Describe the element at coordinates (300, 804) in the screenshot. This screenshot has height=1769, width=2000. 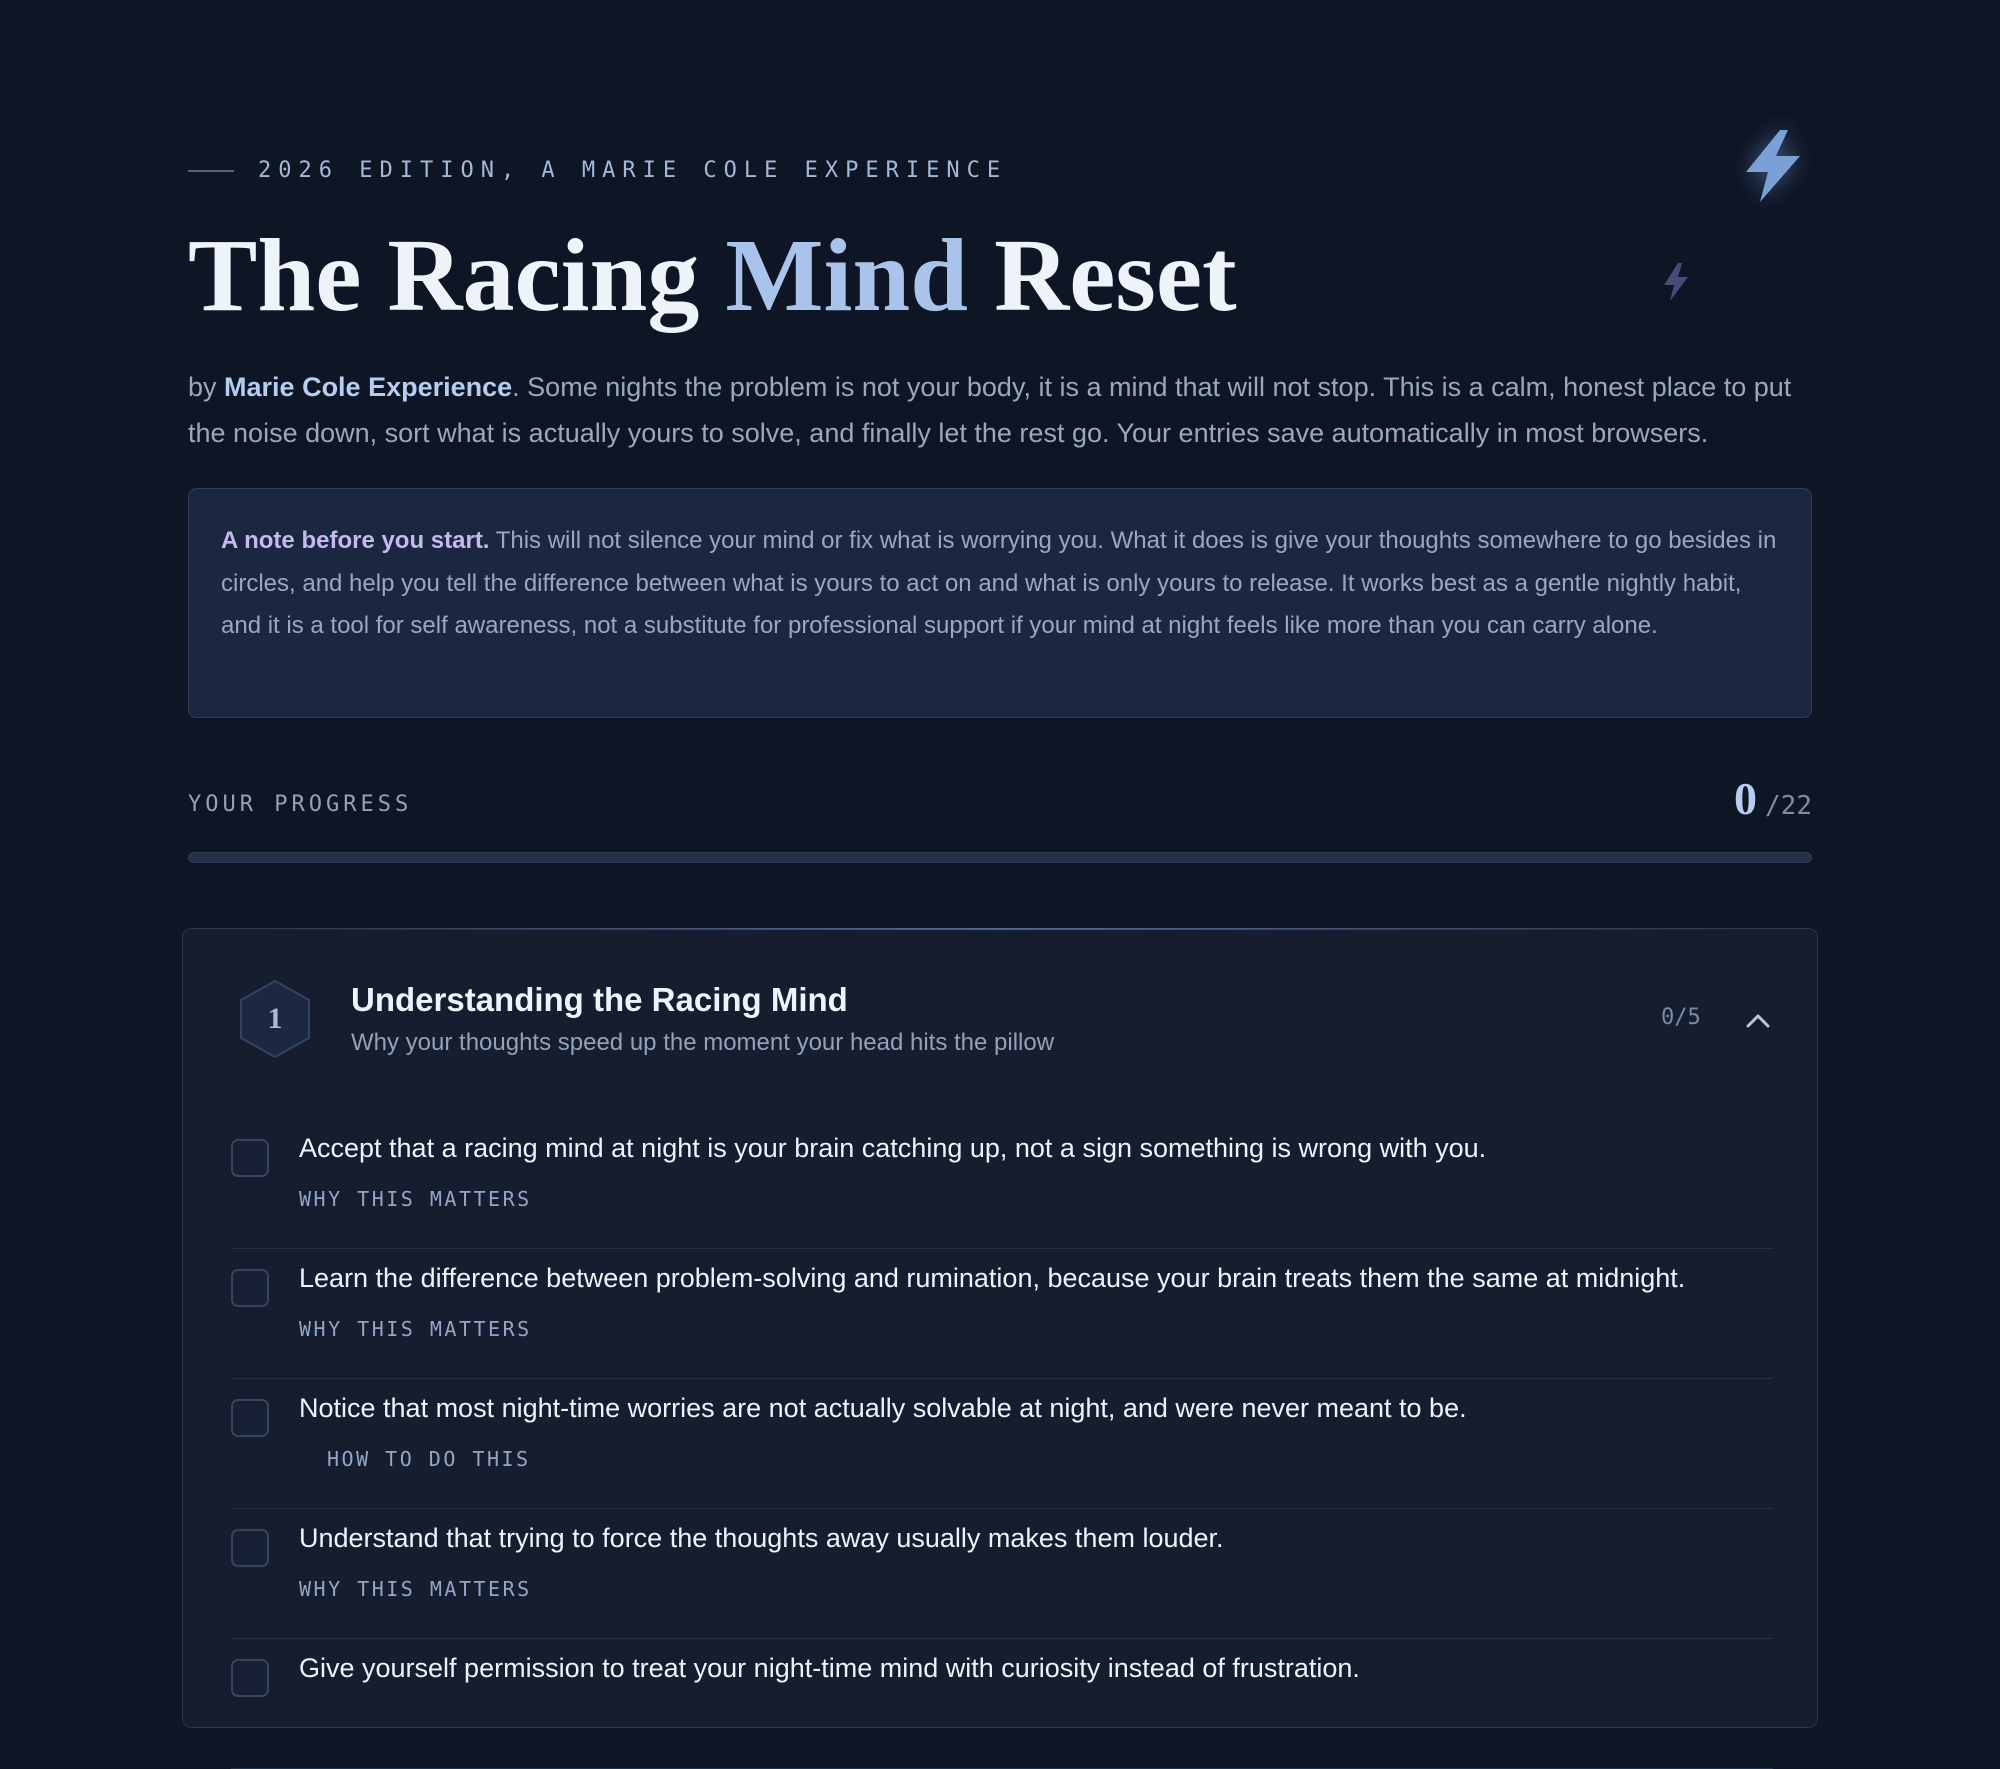
I see `progress-label: YOUR PROGRESS` at that location.